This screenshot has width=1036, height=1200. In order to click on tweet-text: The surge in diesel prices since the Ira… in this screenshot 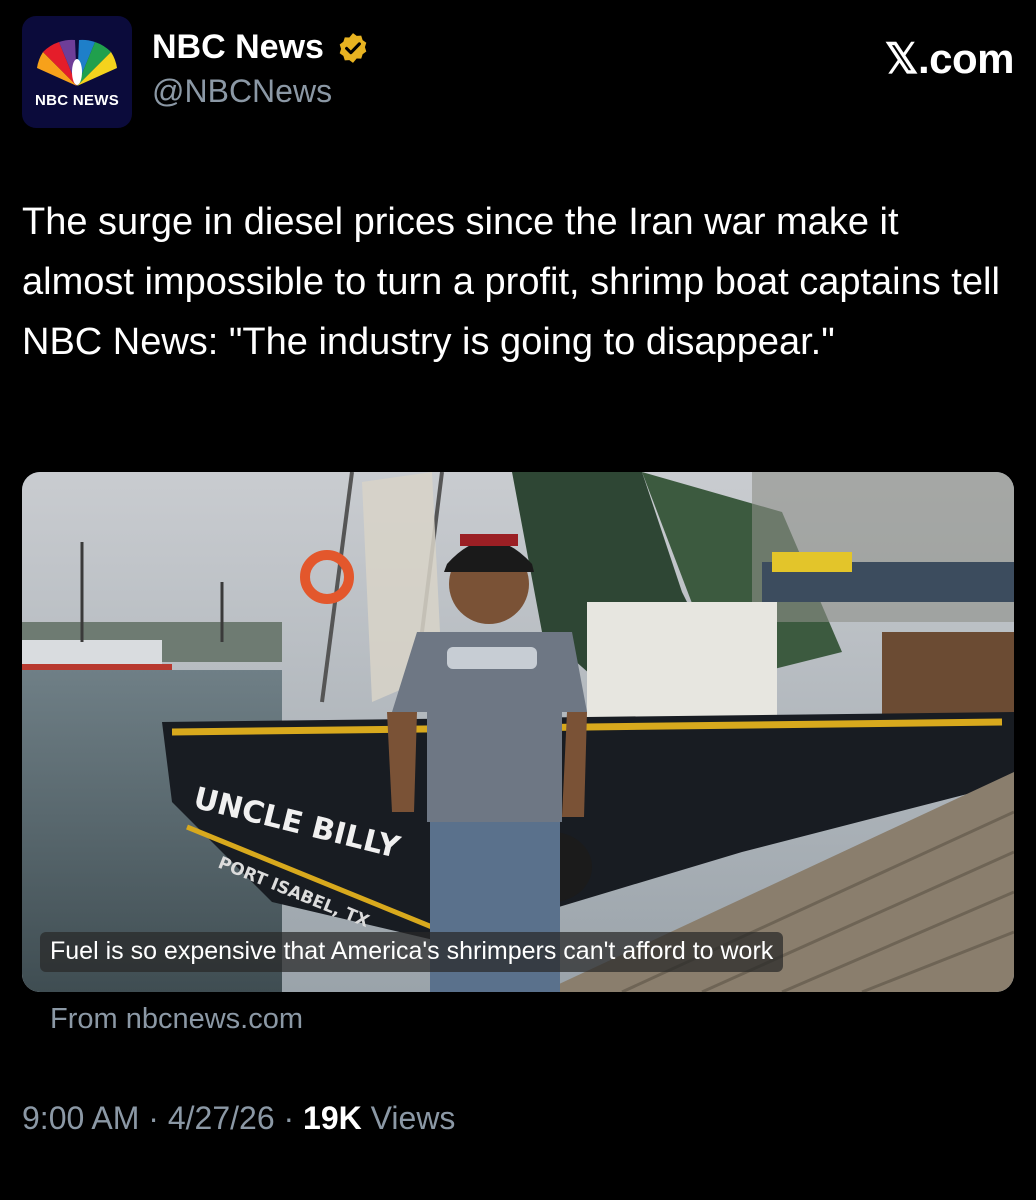, I will do `click(511, 282)`.